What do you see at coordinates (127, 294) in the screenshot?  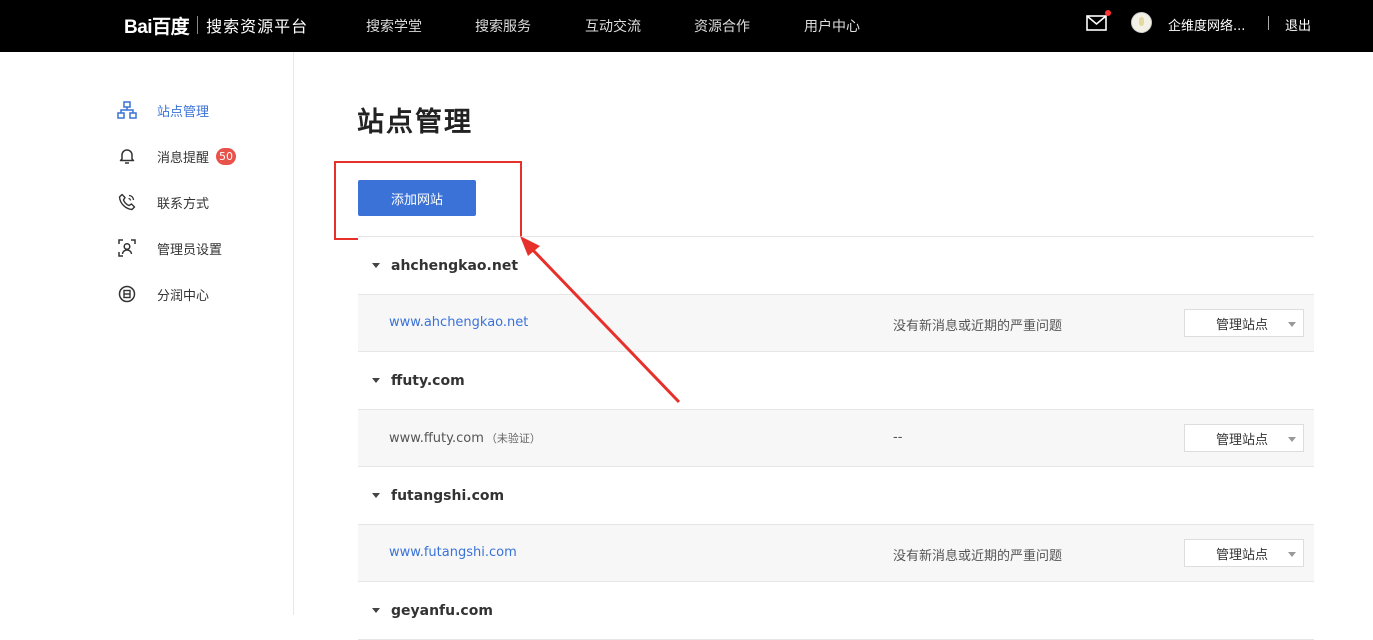 I see `profit-icon` at bounding box center [127, 294].